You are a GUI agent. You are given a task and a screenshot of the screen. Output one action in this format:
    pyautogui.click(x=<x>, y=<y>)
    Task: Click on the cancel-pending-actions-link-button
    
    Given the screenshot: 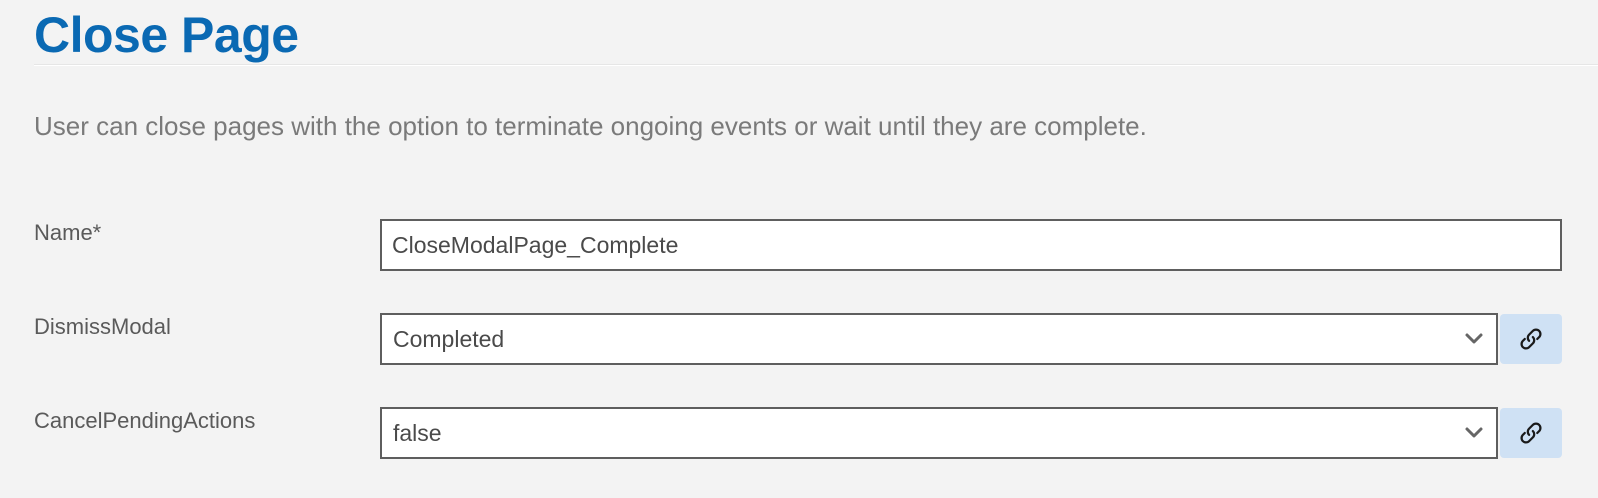 What is the action you would take?
    pyautogui.click(x=1531, y=433)
    